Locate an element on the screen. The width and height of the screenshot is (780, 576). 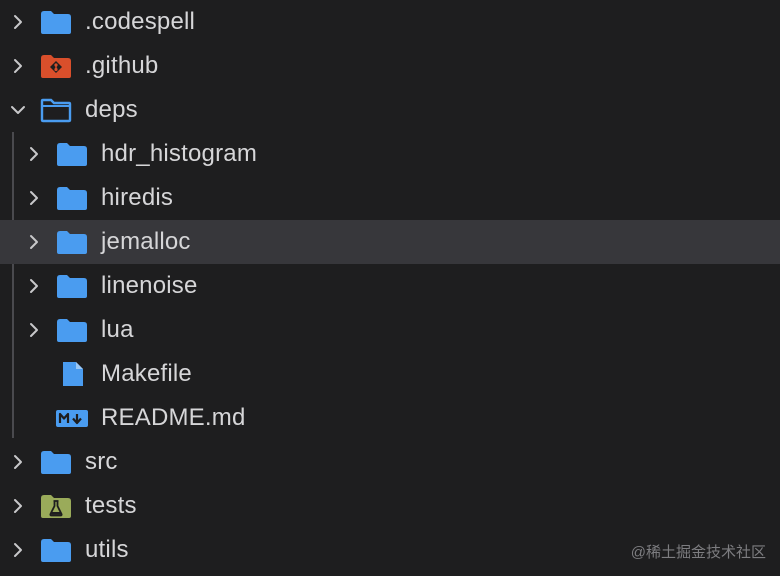
tree-item-folder: lua is located at coordinates (390, 330).